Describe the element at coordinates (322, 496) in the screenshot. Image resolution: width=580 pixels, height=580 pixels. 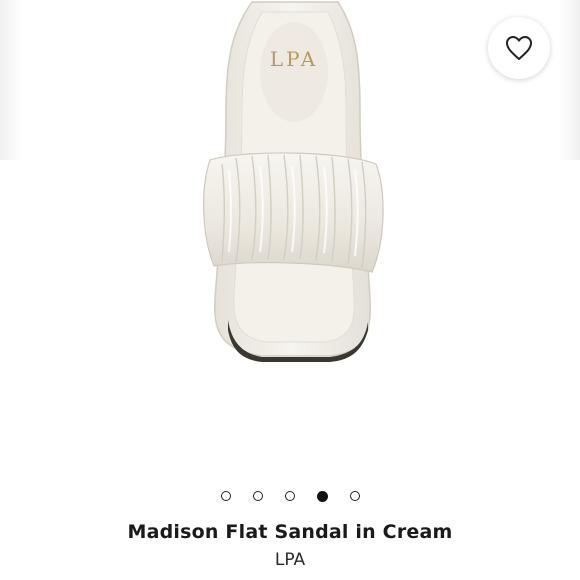
I see `carousel-dot-4-active` at that location.